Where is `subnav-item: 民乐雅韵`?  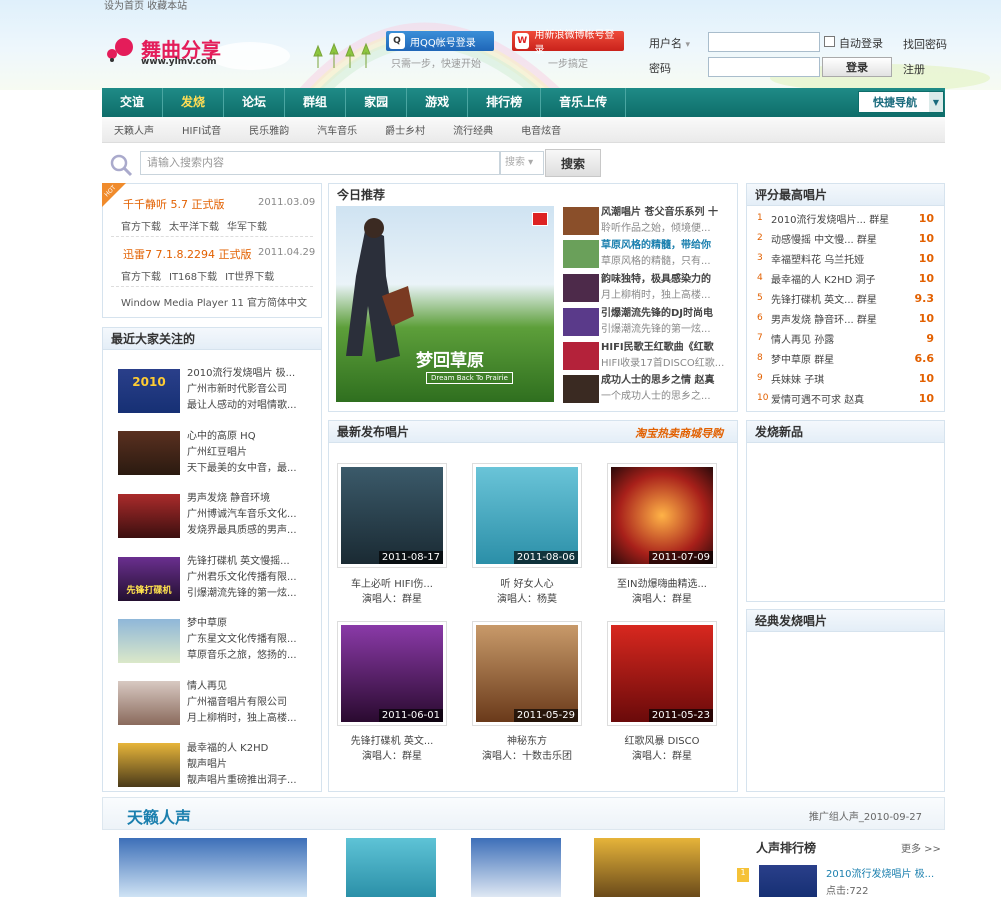 subnav-item: 民乐雅韵 is located at coordinates (269, 129).